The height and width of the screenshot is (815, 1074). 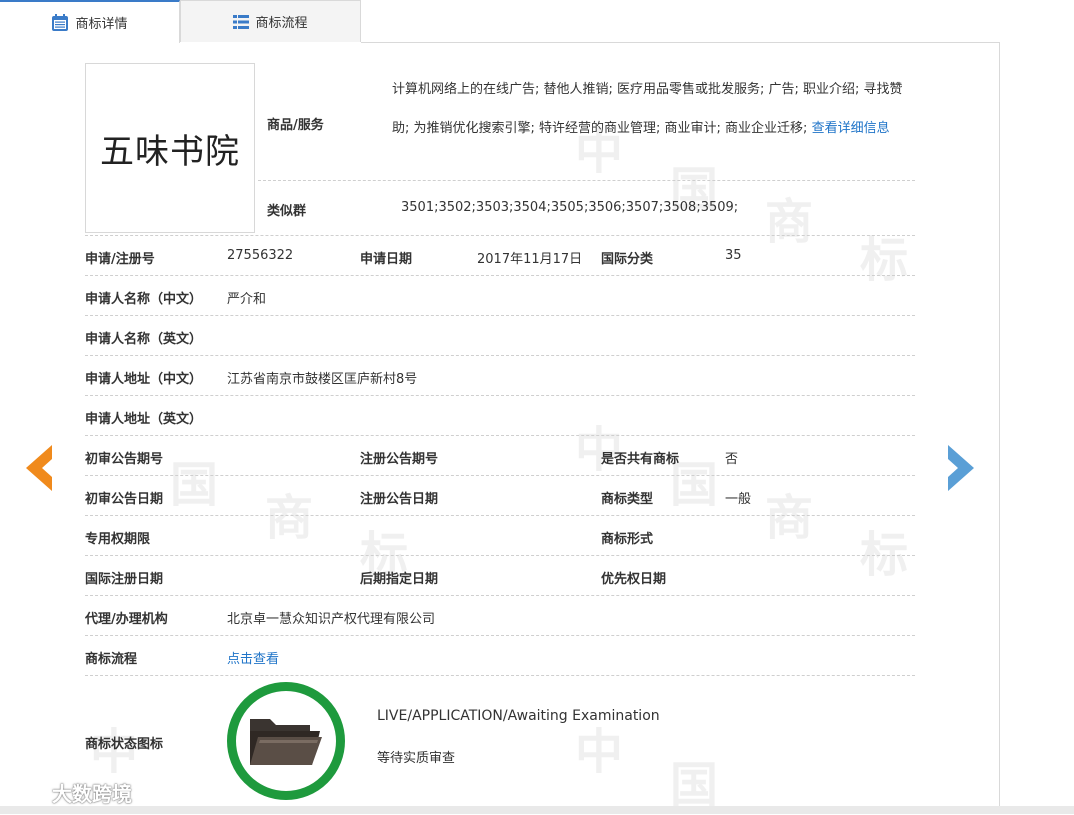 I want to click on tab-details-label: 商标详情, so click(x=101, y=24).